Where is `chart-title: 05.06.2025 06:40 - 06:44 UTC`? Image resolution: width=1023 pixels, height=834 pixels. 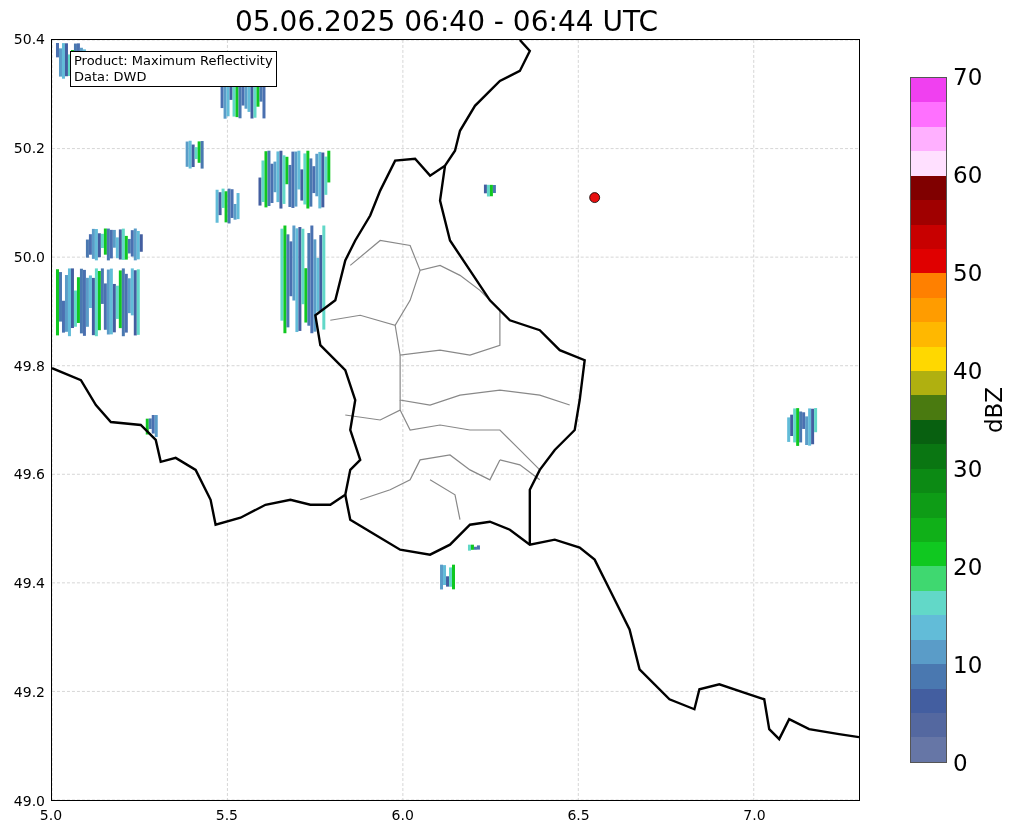
chart-title: 05.06.2025 06:40 - 06:44 UTC is located at coordinates (446, 22).